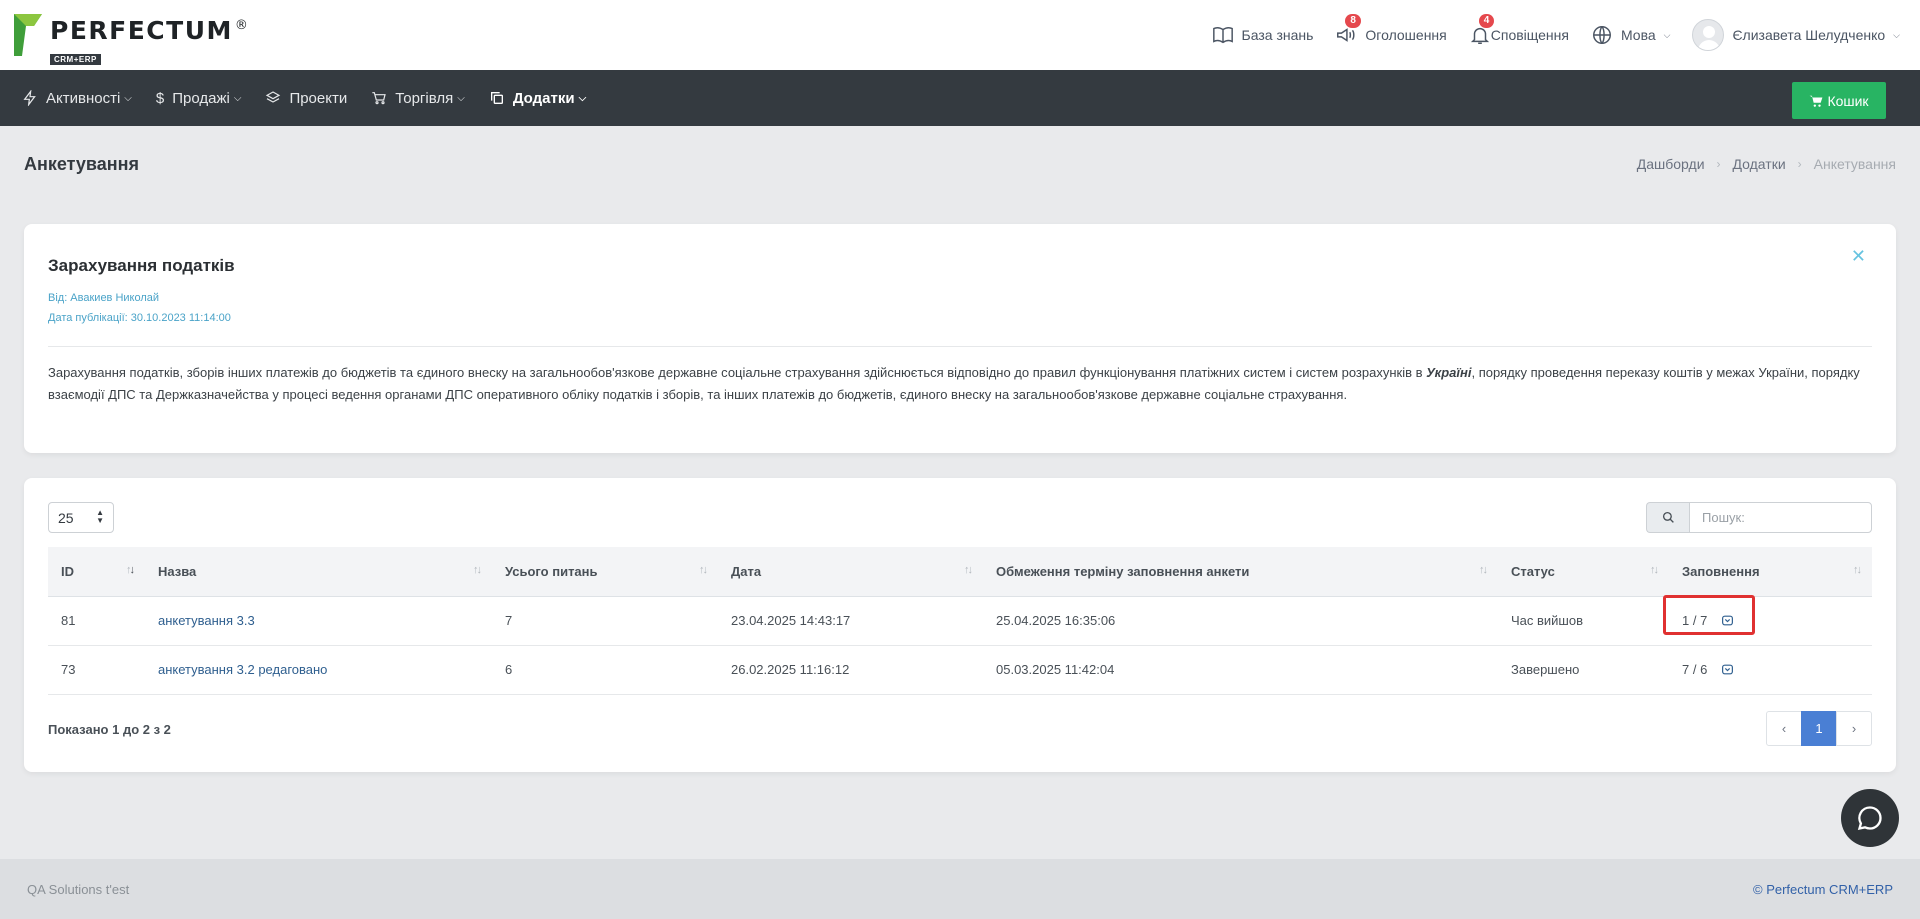 The image size is (1920, 919). I want to click on column-header-name: Назва ↑↓, so click(318, 572).